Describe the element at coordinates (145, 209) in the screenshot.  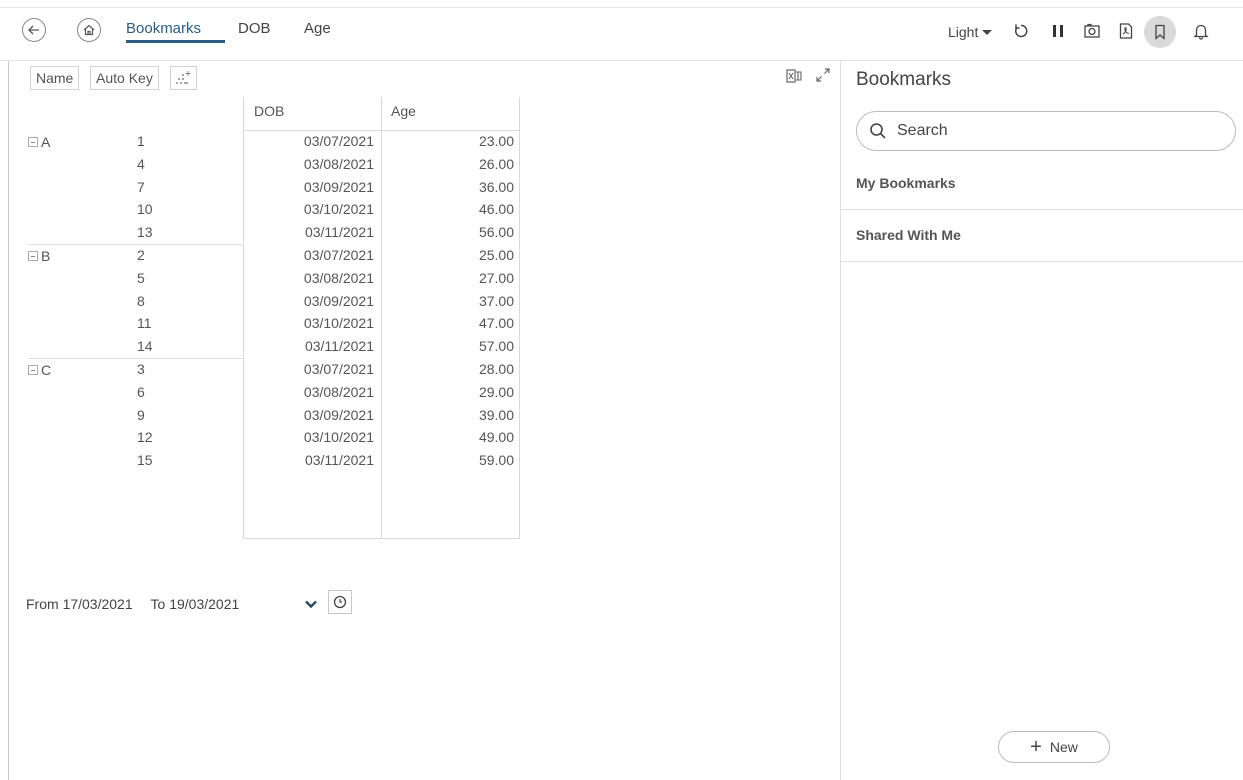
I see `auto-key-cell: 10` at that location.